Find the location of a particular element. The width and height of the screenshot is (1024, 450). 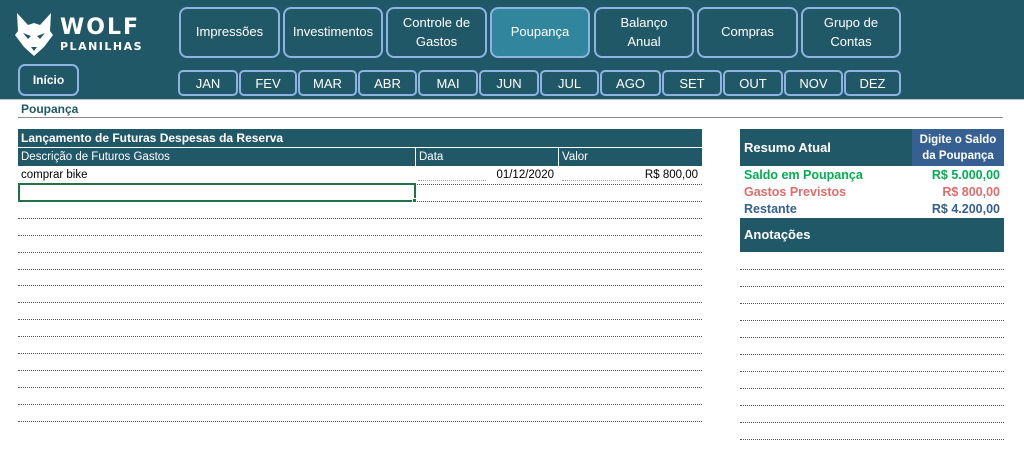

summary-row-saldo: Saldo em Poupança R$ 5.000,00 is located at coordinates (872, 175).